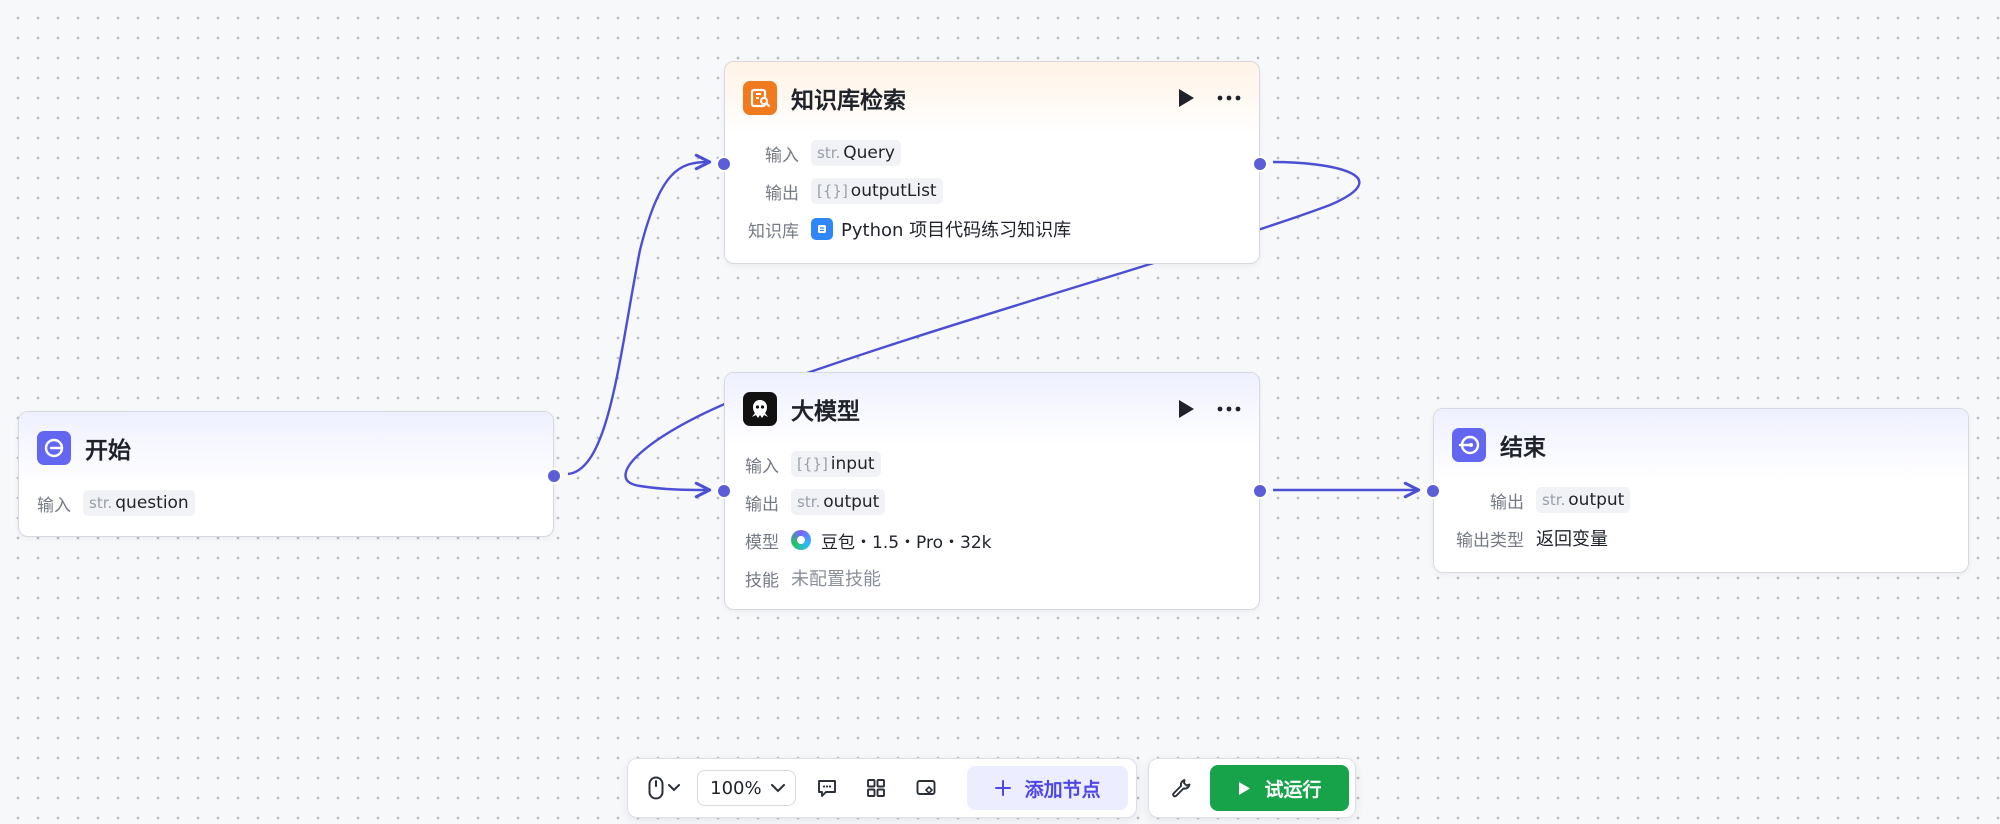 The image size is (2000, 824). I want to click on end-node-title: 结束, so click(1523, 448).